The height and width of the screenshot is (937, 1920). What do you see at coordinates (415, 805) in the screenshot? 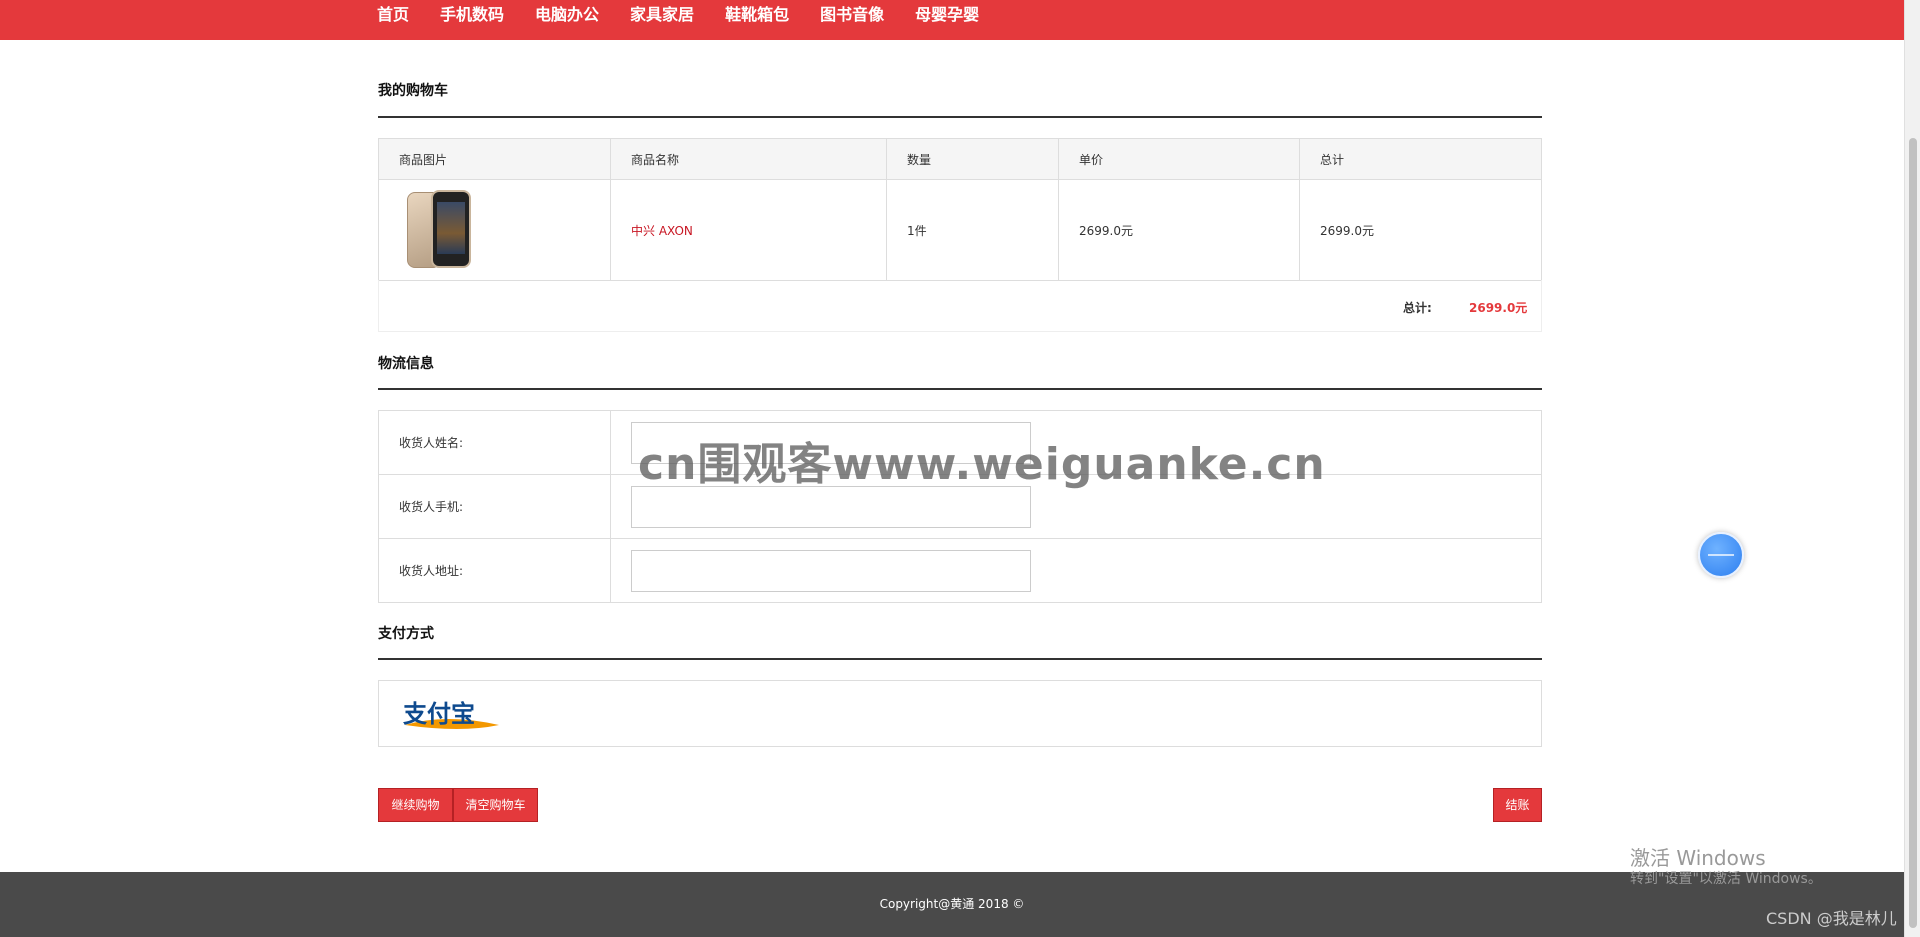
I see `continue-shopping-button: 继续购物` at bounding box center [415, 805].